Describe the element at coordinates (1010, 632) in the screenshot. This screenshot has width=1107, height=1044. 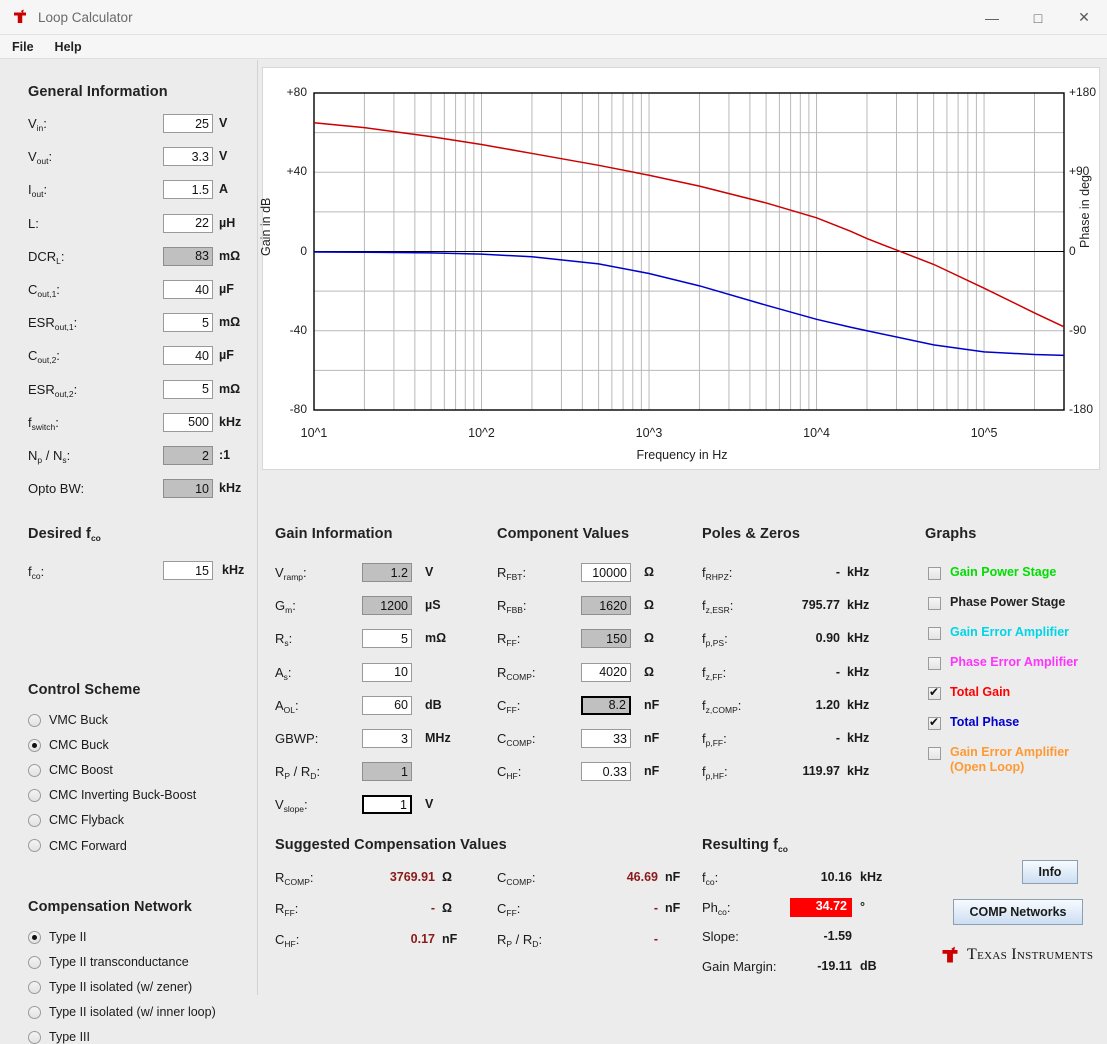
I see `graph-checkbox-label: Gain Error Amplifier` at that location.